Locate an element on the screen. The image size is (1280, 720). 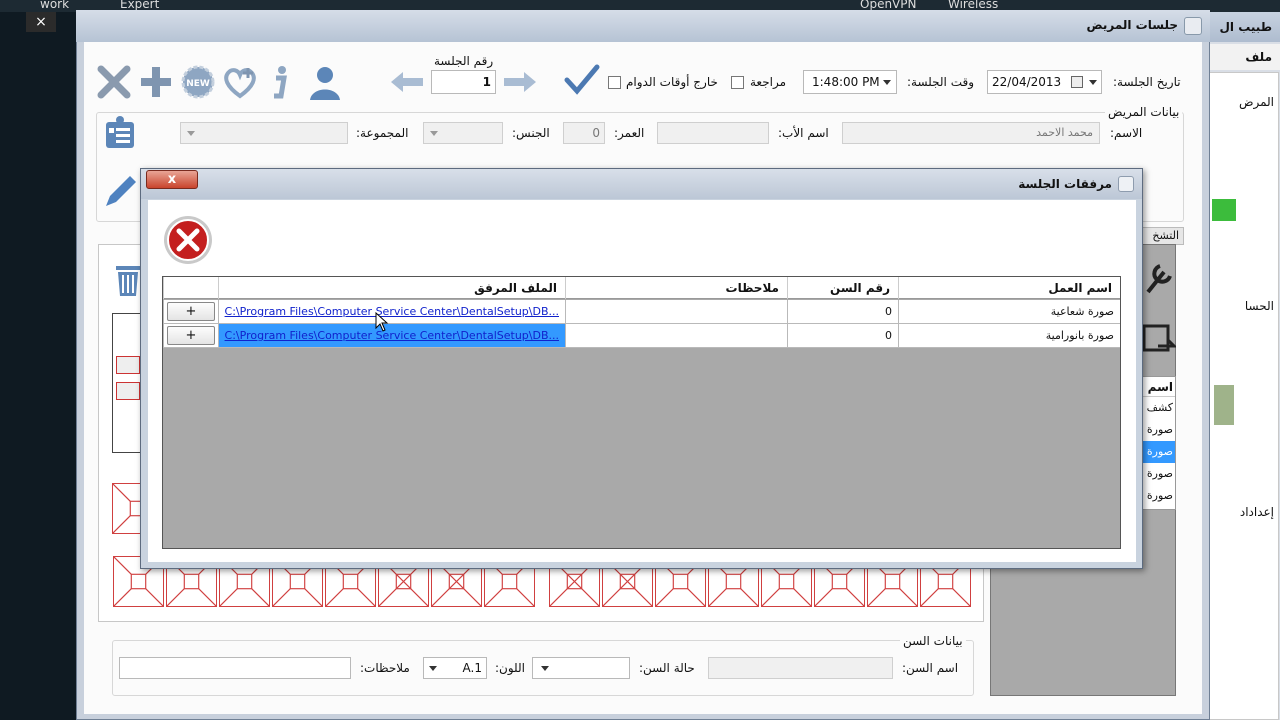
patient-name-label: الاسم: is located at coordinates (1126, 133).